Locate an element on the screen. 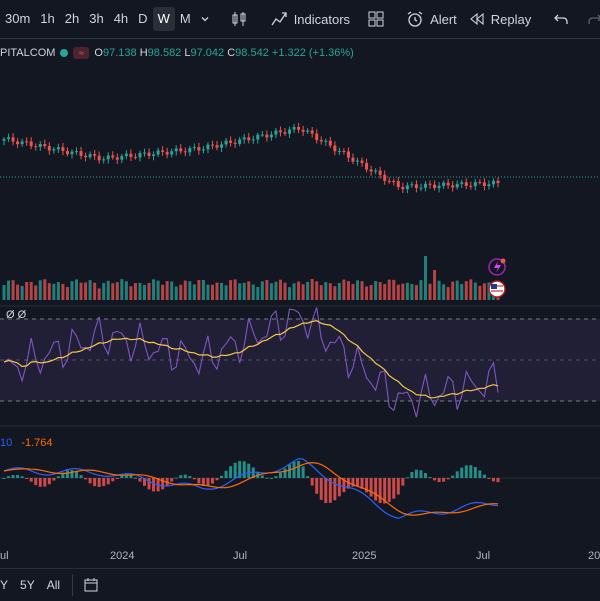 This screenshot has width=600, height=601. indicators-button: Indicators is located at coordinates (310, 19).